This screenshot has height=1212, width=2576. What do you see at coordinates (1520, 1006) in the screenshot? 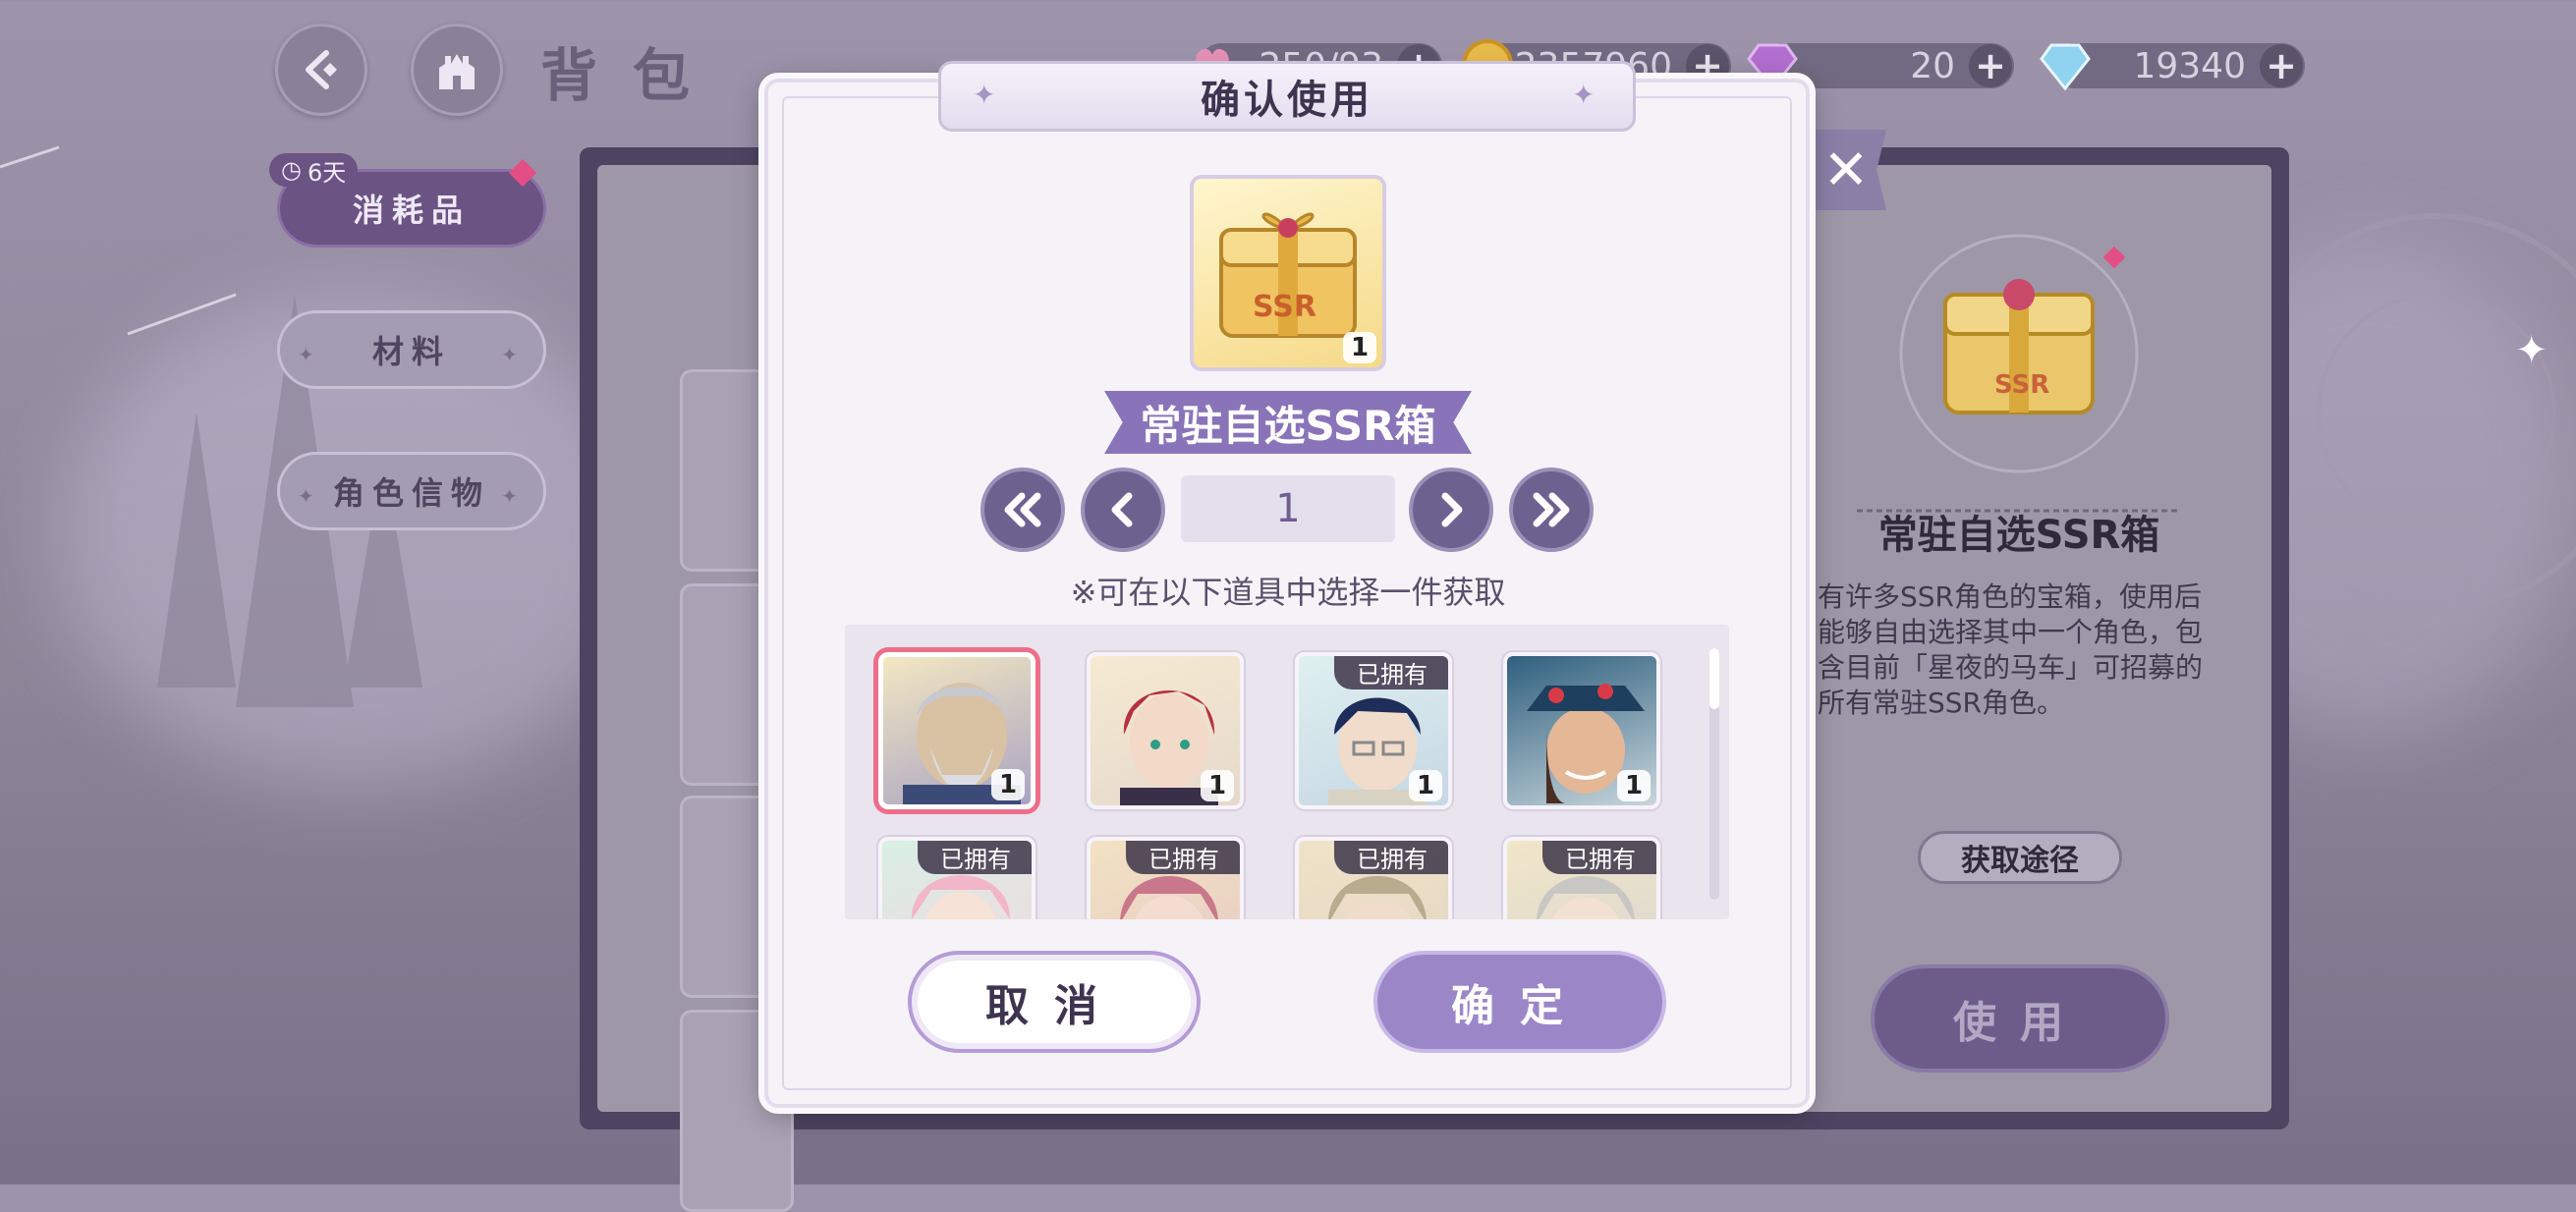
I see `confirm-label: 确定` at bounding box center [1520, 1006].